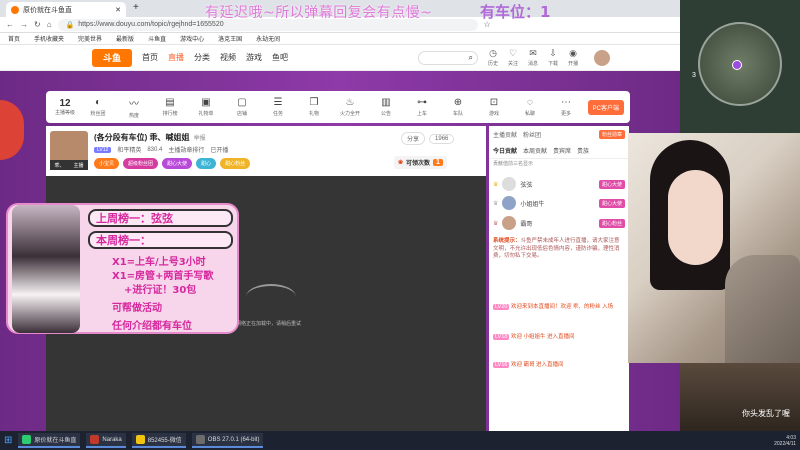 The height and width of the screenshot is (450, 800). I want to click on tool-shop: ▢ 店铺, so click(242, 107).